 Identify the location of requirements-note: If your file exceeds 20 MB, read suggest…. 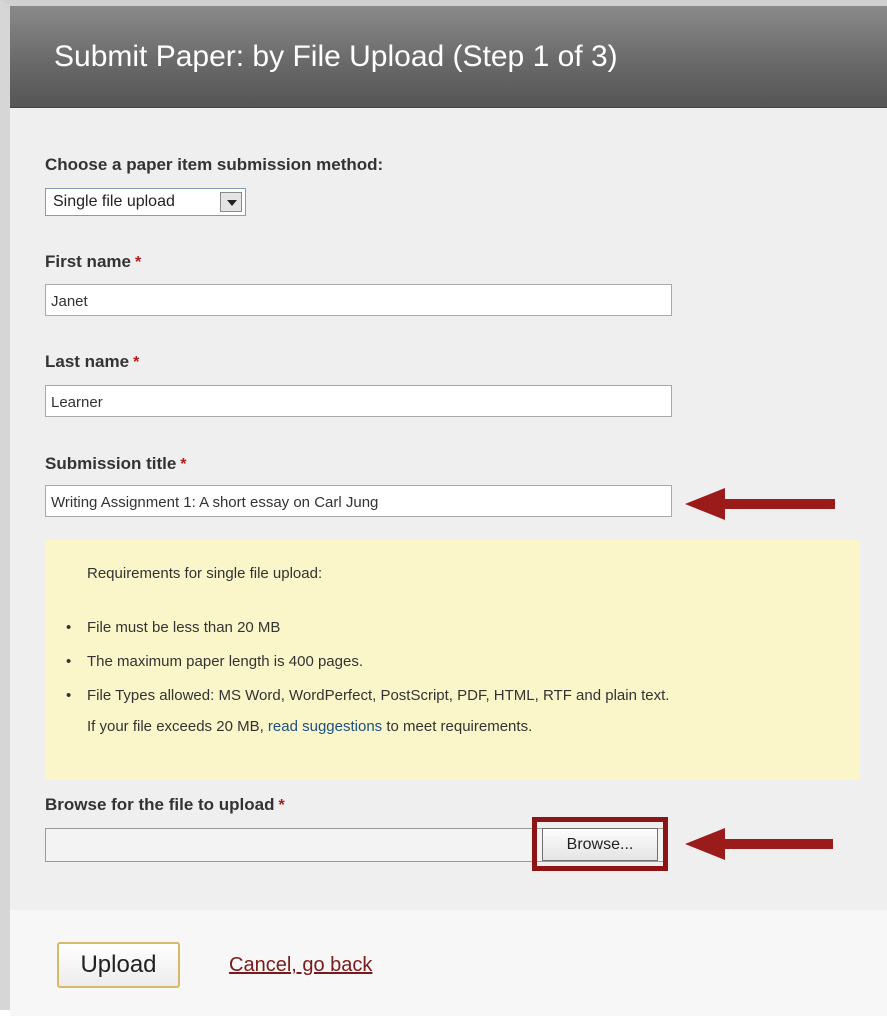
(309, 726).